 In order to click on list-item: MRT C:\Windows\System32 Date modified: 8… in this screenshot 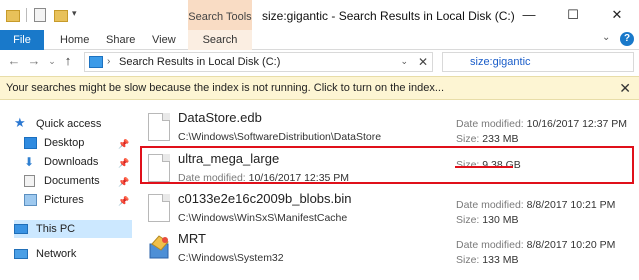, I will do `click(389, 250)`.